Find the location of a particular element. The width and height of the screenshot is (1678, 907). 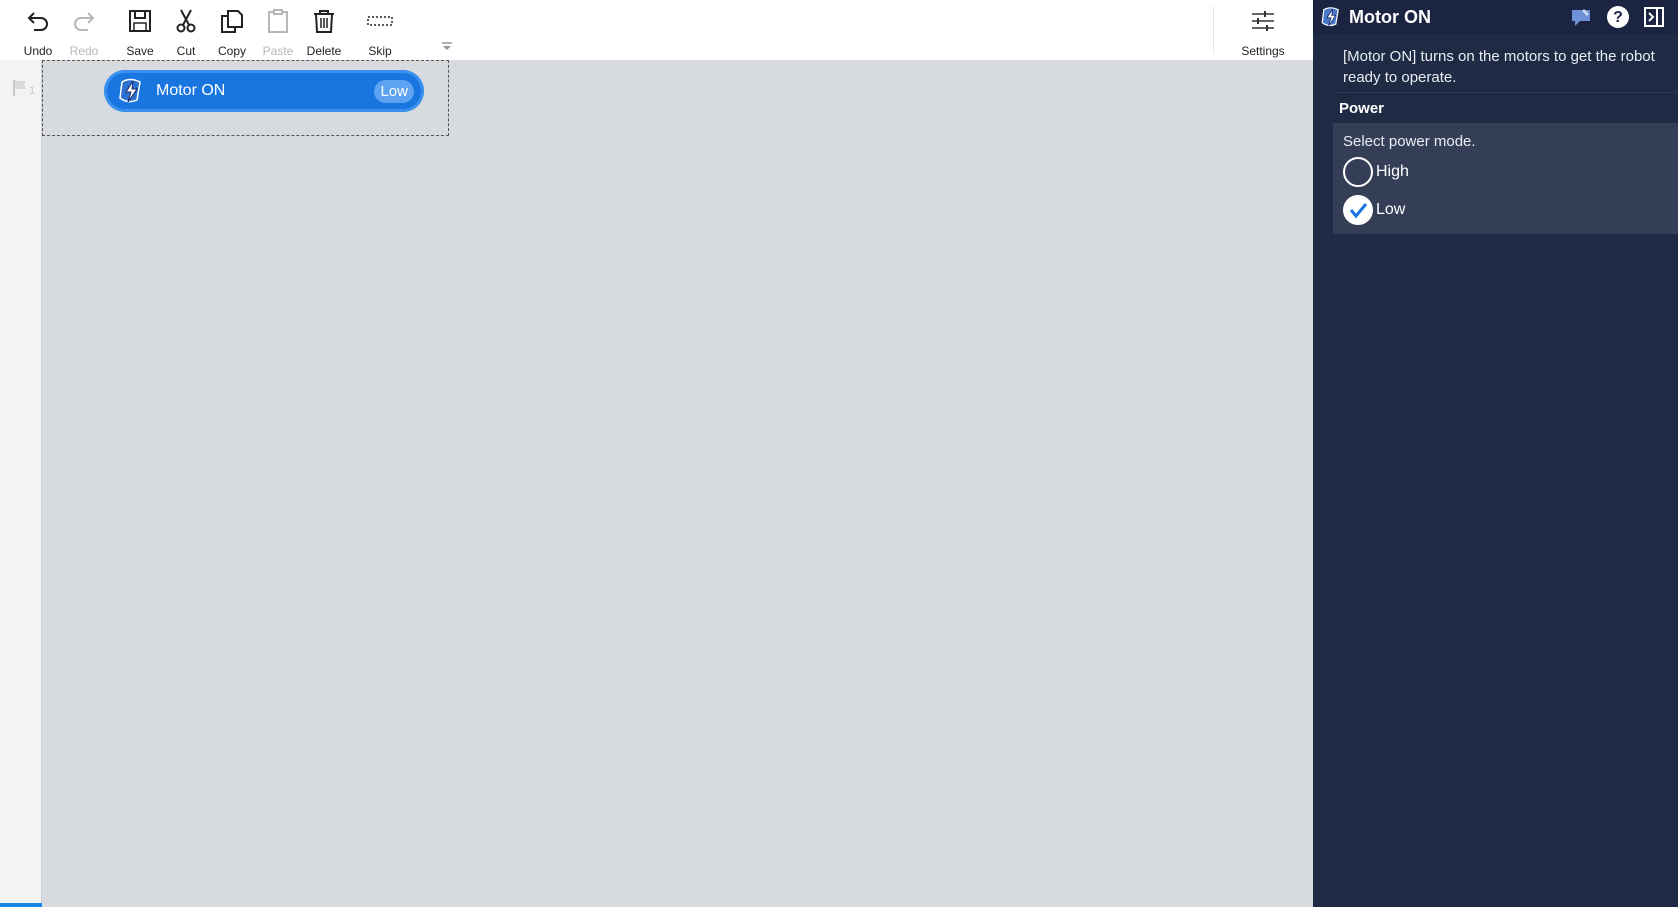

flag-icon: 1 is located at coordinates (24, 88).